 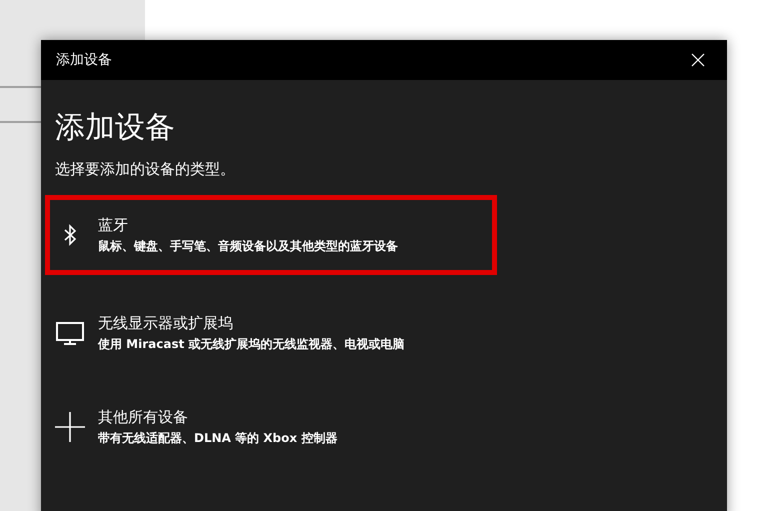 I want to click on device-option: 蓝牙 鼠标、键盘、手写笔、音频设备以及其他类型的蓝牙设备, so click(x=271, y=235).